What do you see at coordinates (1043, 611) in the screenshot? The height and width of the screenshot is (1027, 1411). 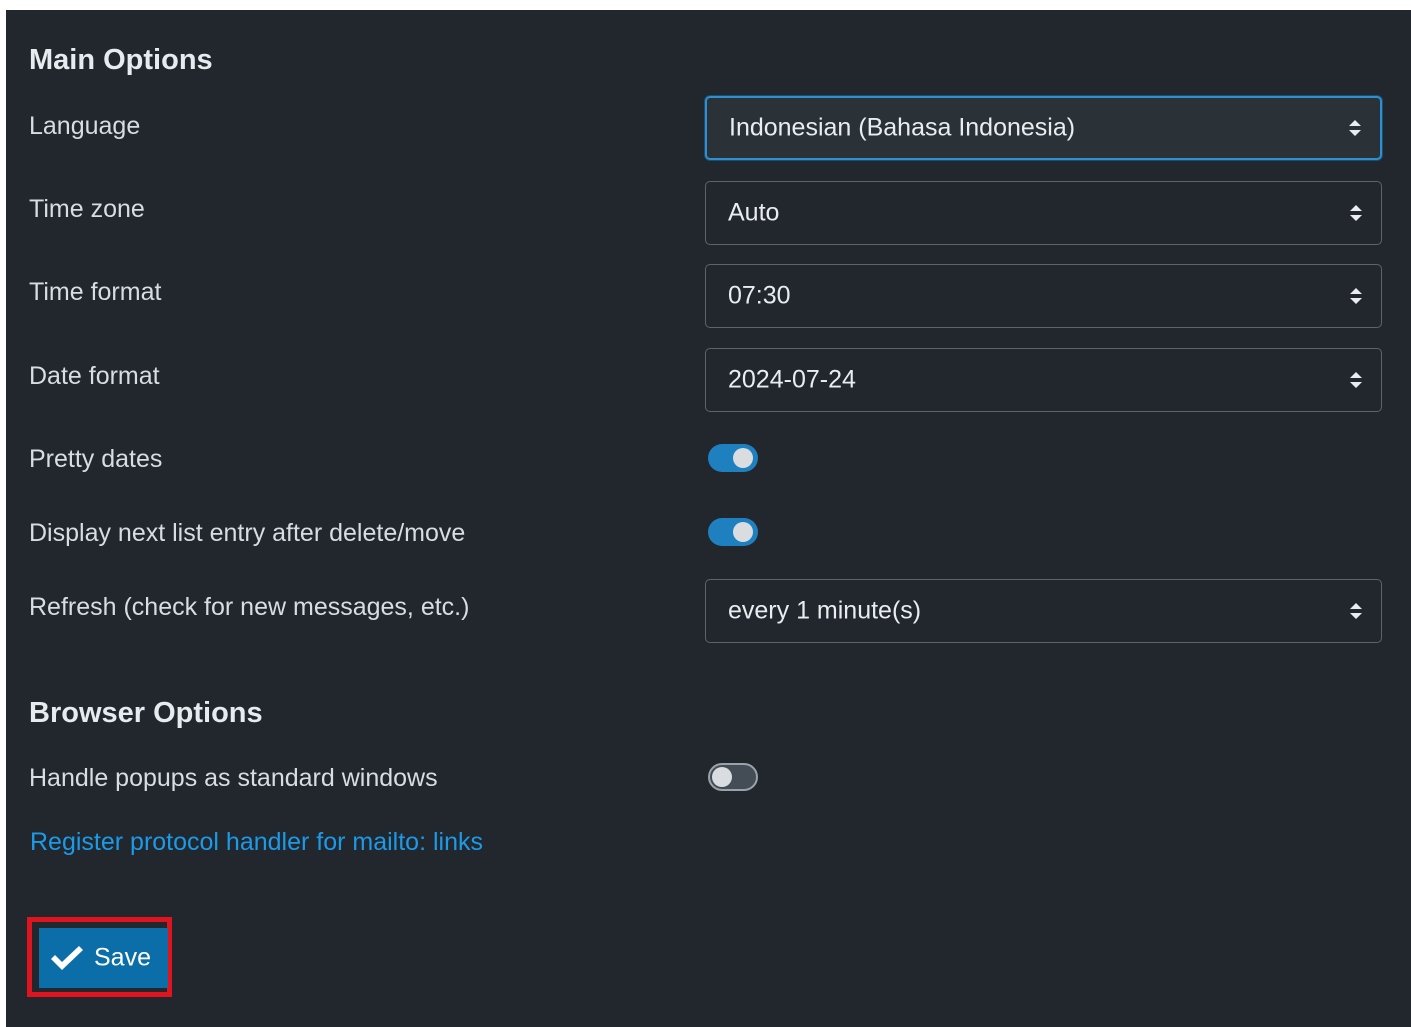 I see `refresh-select: every 1 minute(s)` at bounding box center [1043, 611].